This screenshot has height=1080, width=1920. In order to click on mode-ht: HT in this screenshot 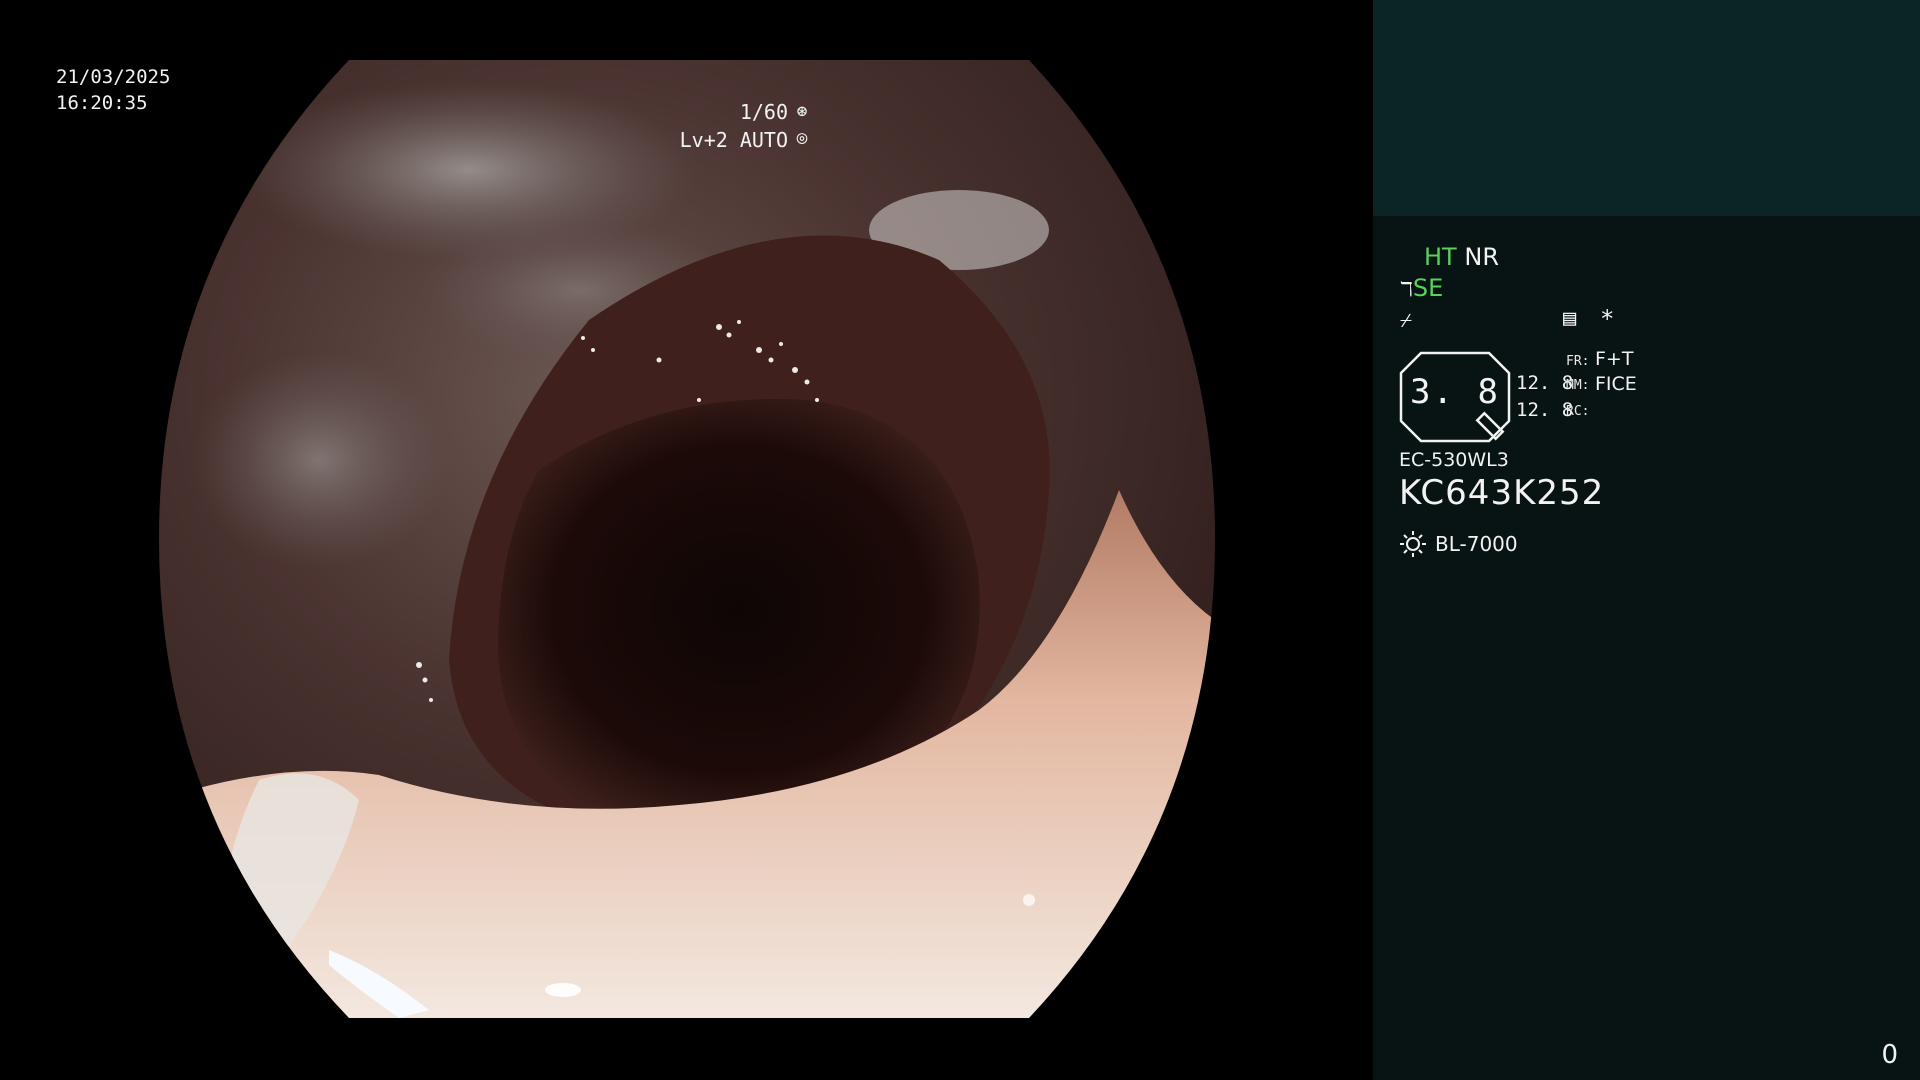, I will do `click(1440, 257)`.